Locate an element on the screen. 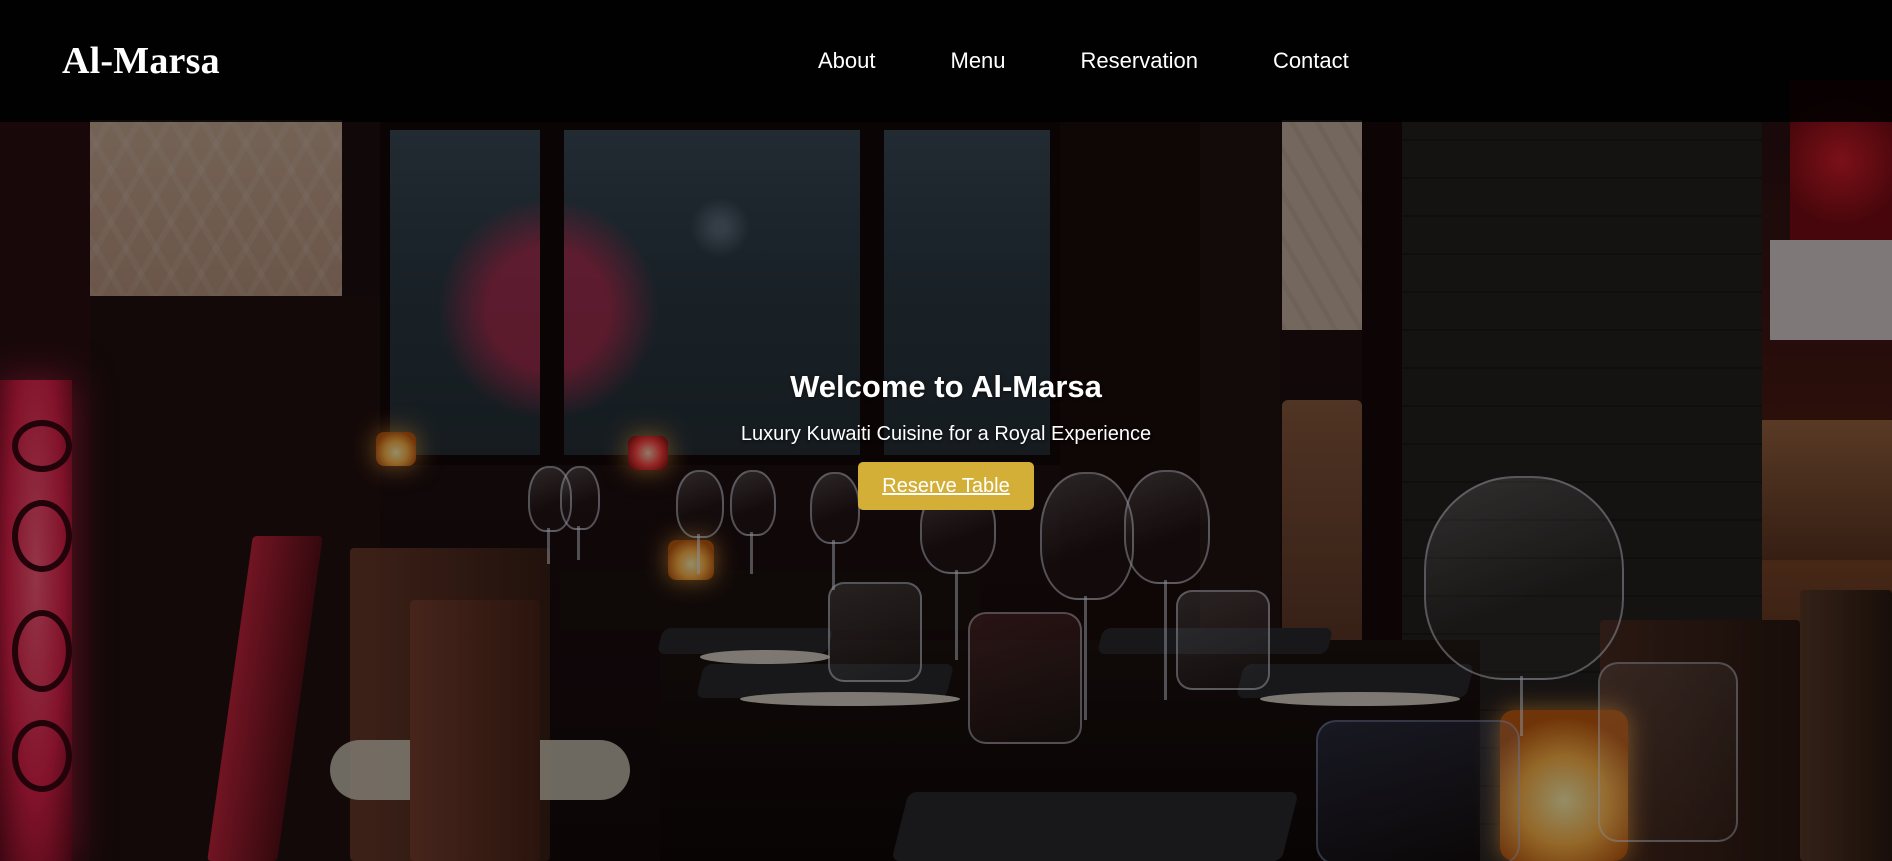 Image resolution: width=1892 pixels, height=861 pixels. reserve-table-button: Reserve Table is located at coordinates (946, 486).